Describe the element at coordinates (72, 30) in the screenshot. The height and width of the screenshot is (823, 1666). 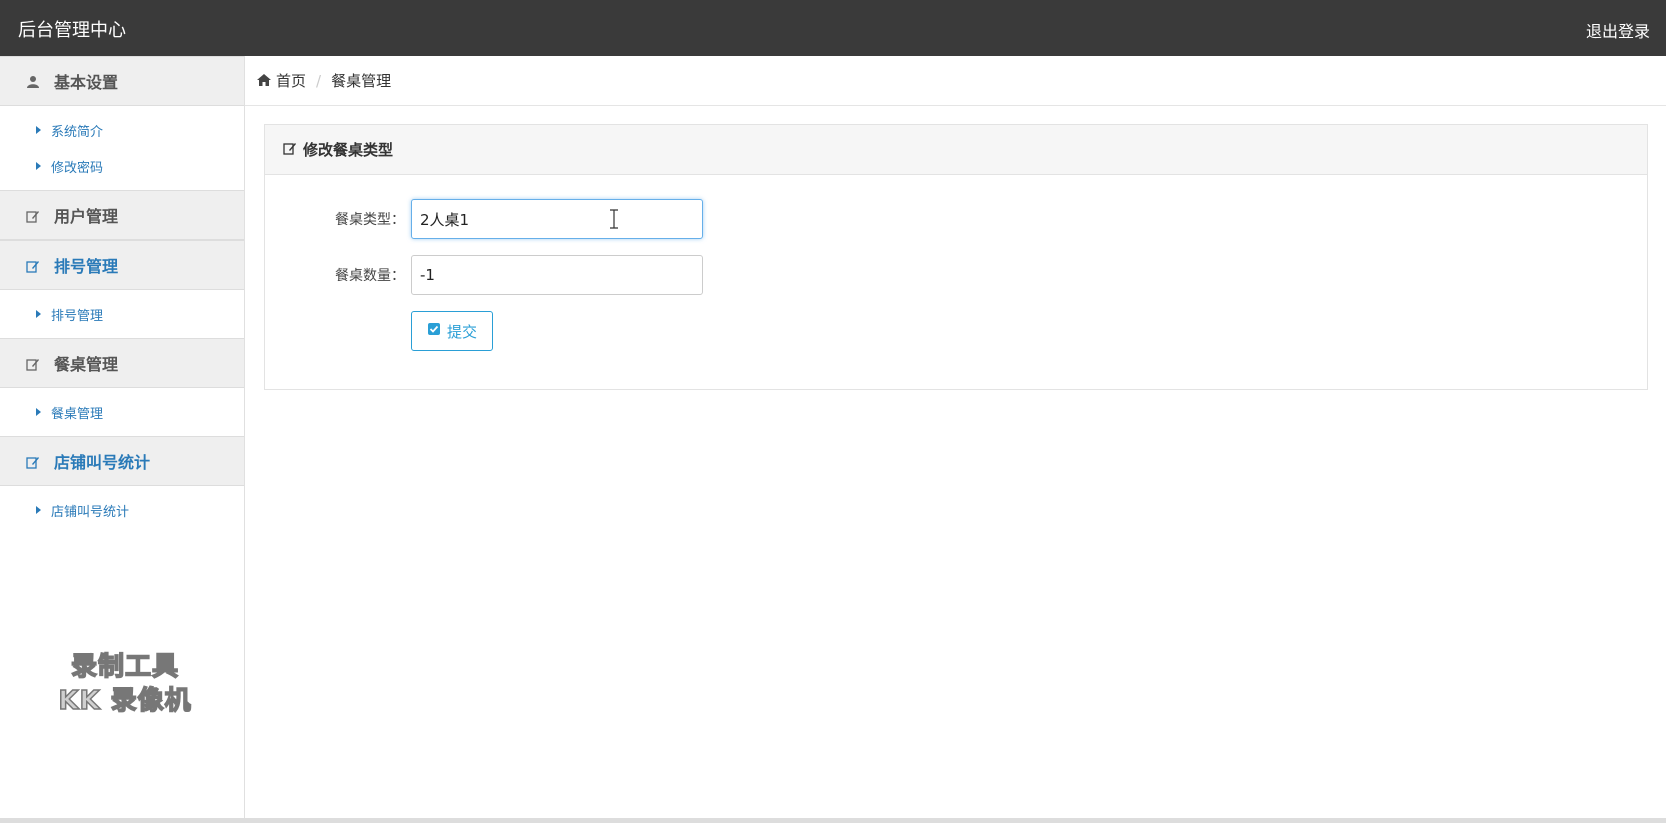
I see `app-title: 后台管理中心` at that location.